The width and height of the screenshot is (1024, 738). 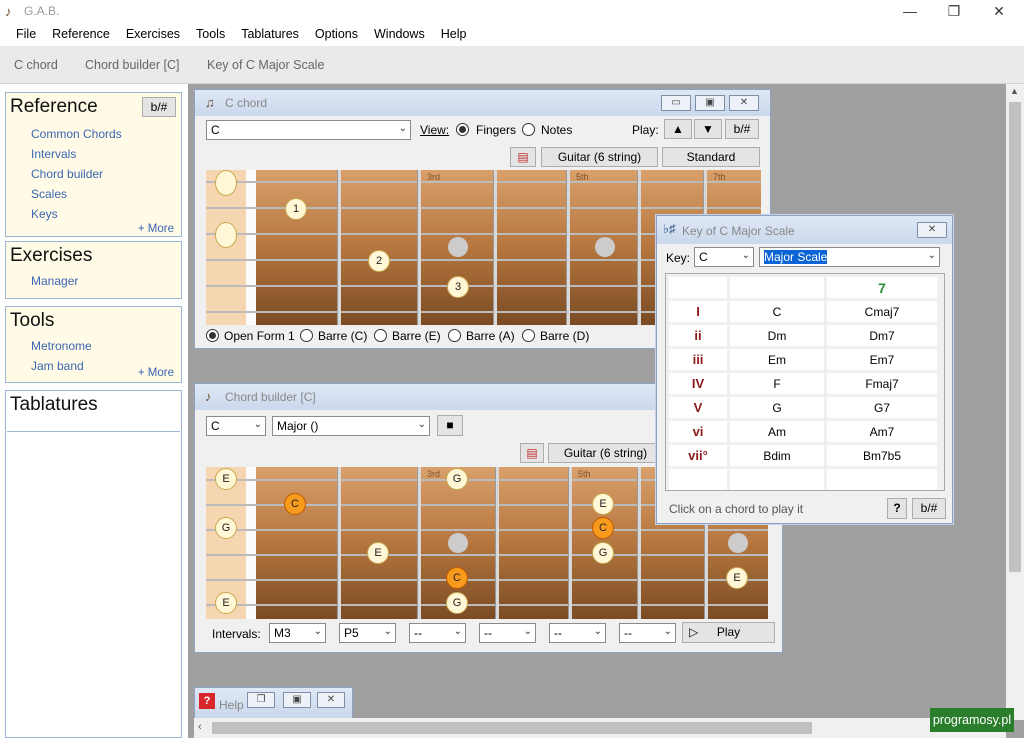 I want to click on sidebar-item-metronome: Metronome, so click(x=61, y=346).